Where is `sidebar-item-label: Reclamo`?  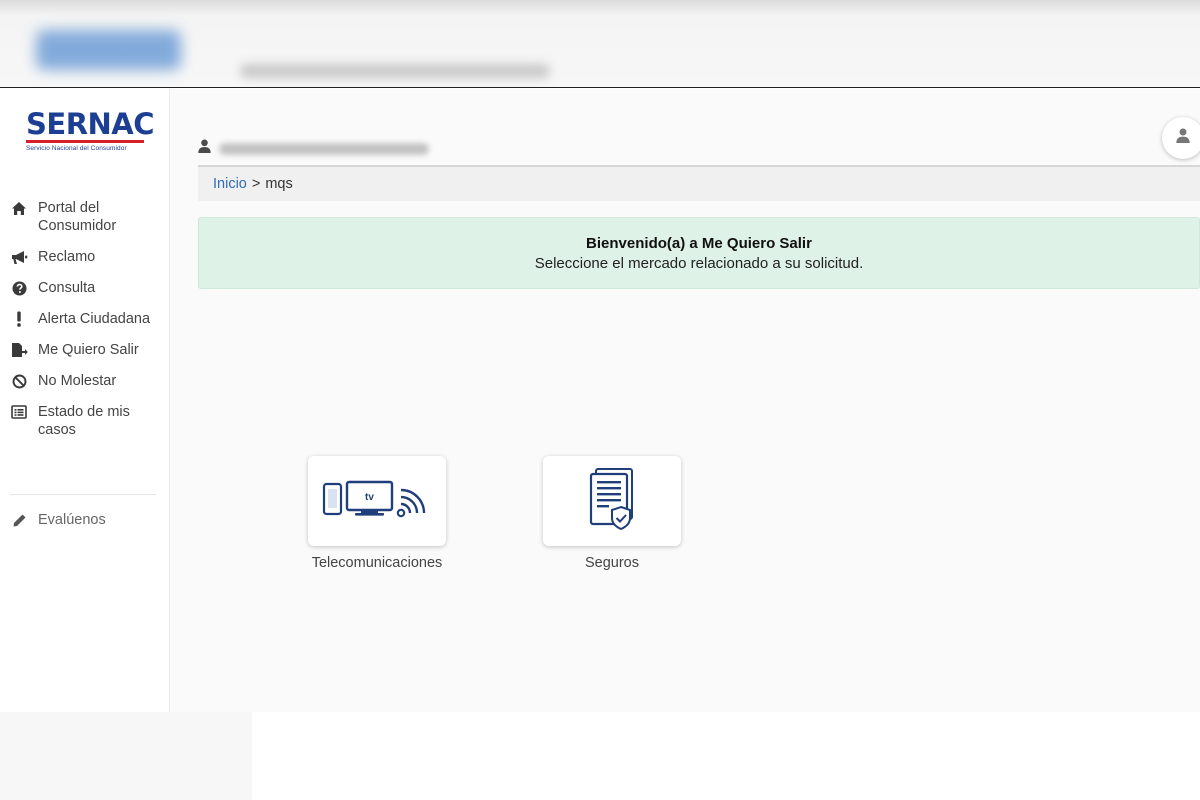
sidebar-item-label: Reclamo is located at coordinates (67, 257).